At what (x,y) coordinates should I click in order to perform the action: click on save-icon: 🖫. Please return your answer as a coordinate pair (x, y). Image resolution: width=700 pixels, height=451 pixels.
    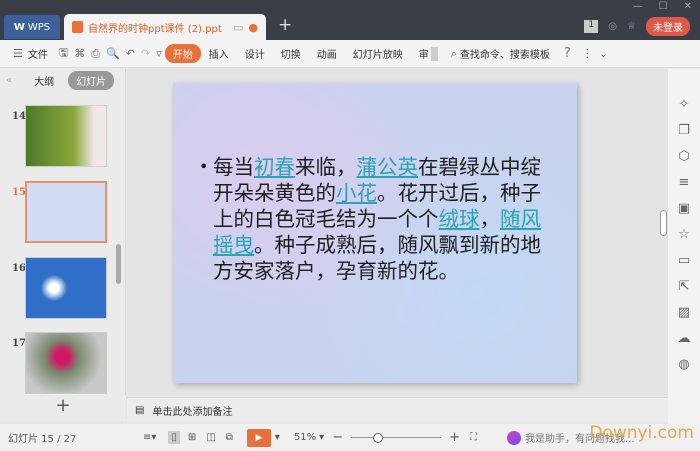
    Looking at the image, I should click on (63, 53).